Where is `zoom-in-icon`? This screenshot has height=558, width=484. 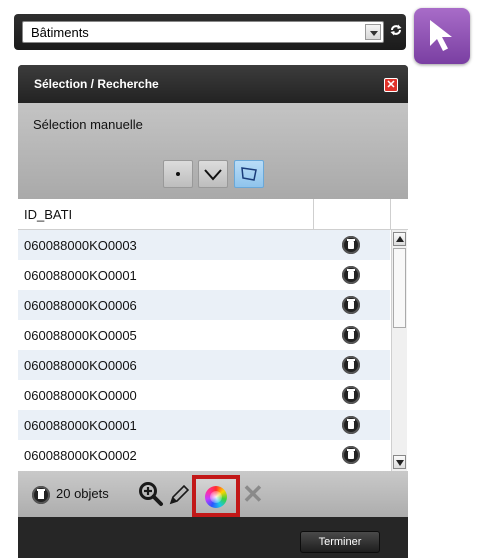 zoom-in-icon is located at coordinates (151, 495).